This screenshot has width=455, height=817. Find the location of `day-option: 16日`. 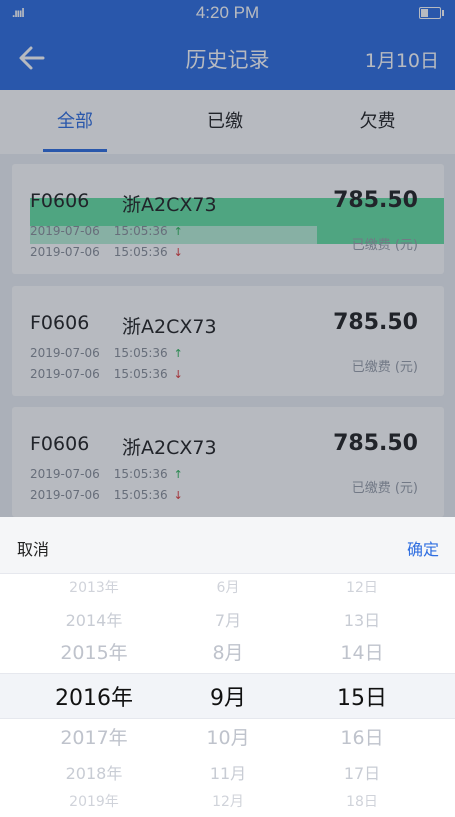

day-option: 16日 is located at coordinates (361, 736).